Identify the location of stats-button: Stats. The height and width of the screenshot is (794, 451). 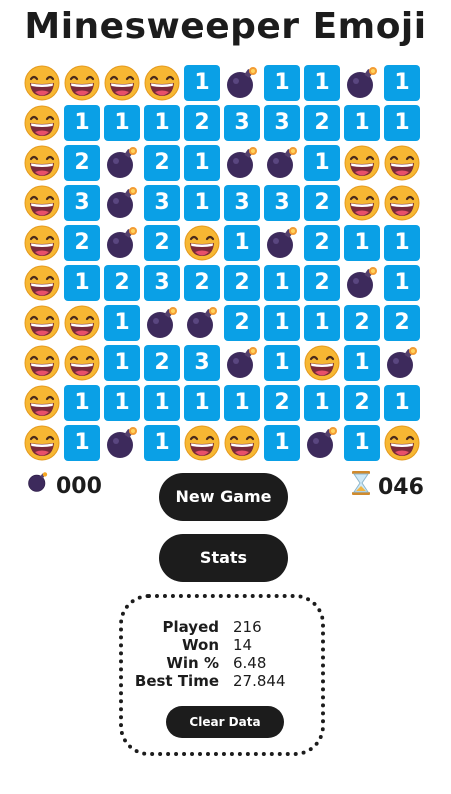
(223, 558).